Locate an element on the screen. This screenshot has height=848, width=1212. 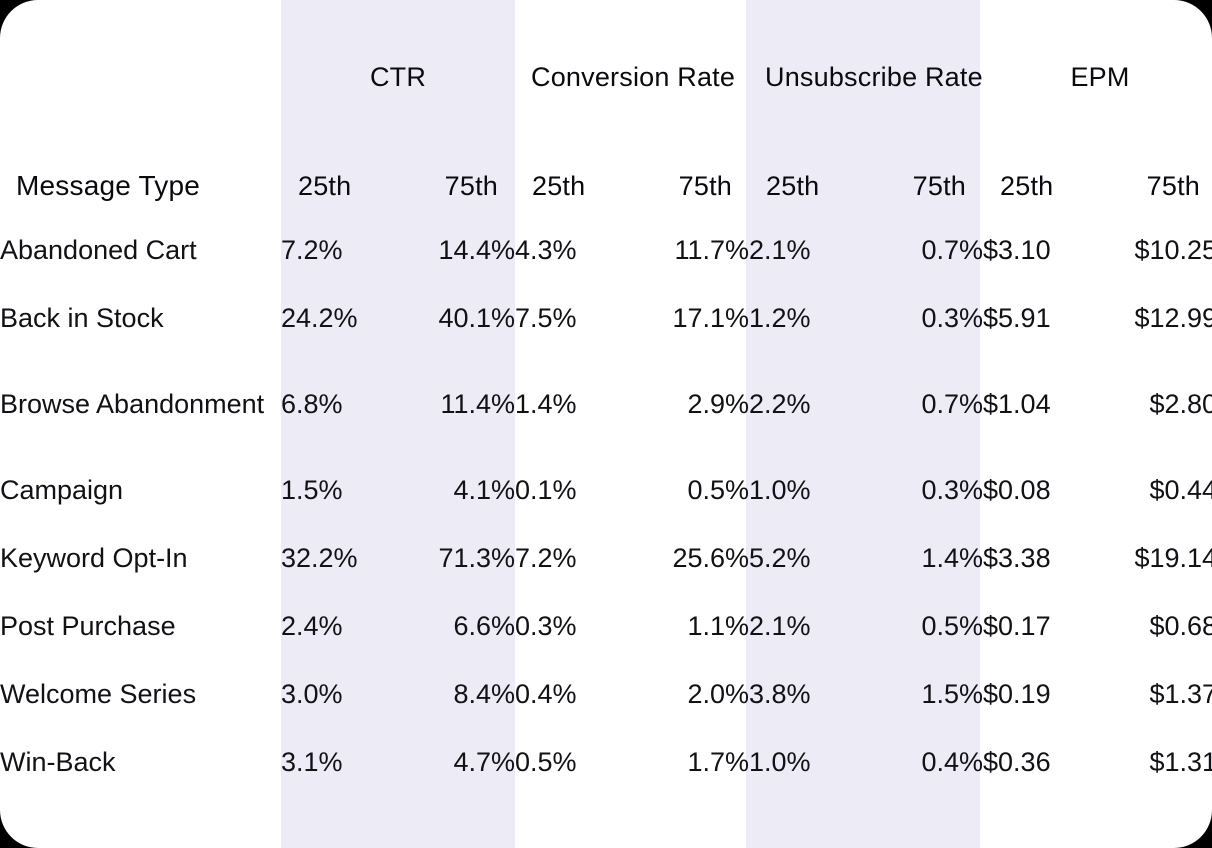
cell-epm-25th: $0.36 is located at coordinates (1017, 762).